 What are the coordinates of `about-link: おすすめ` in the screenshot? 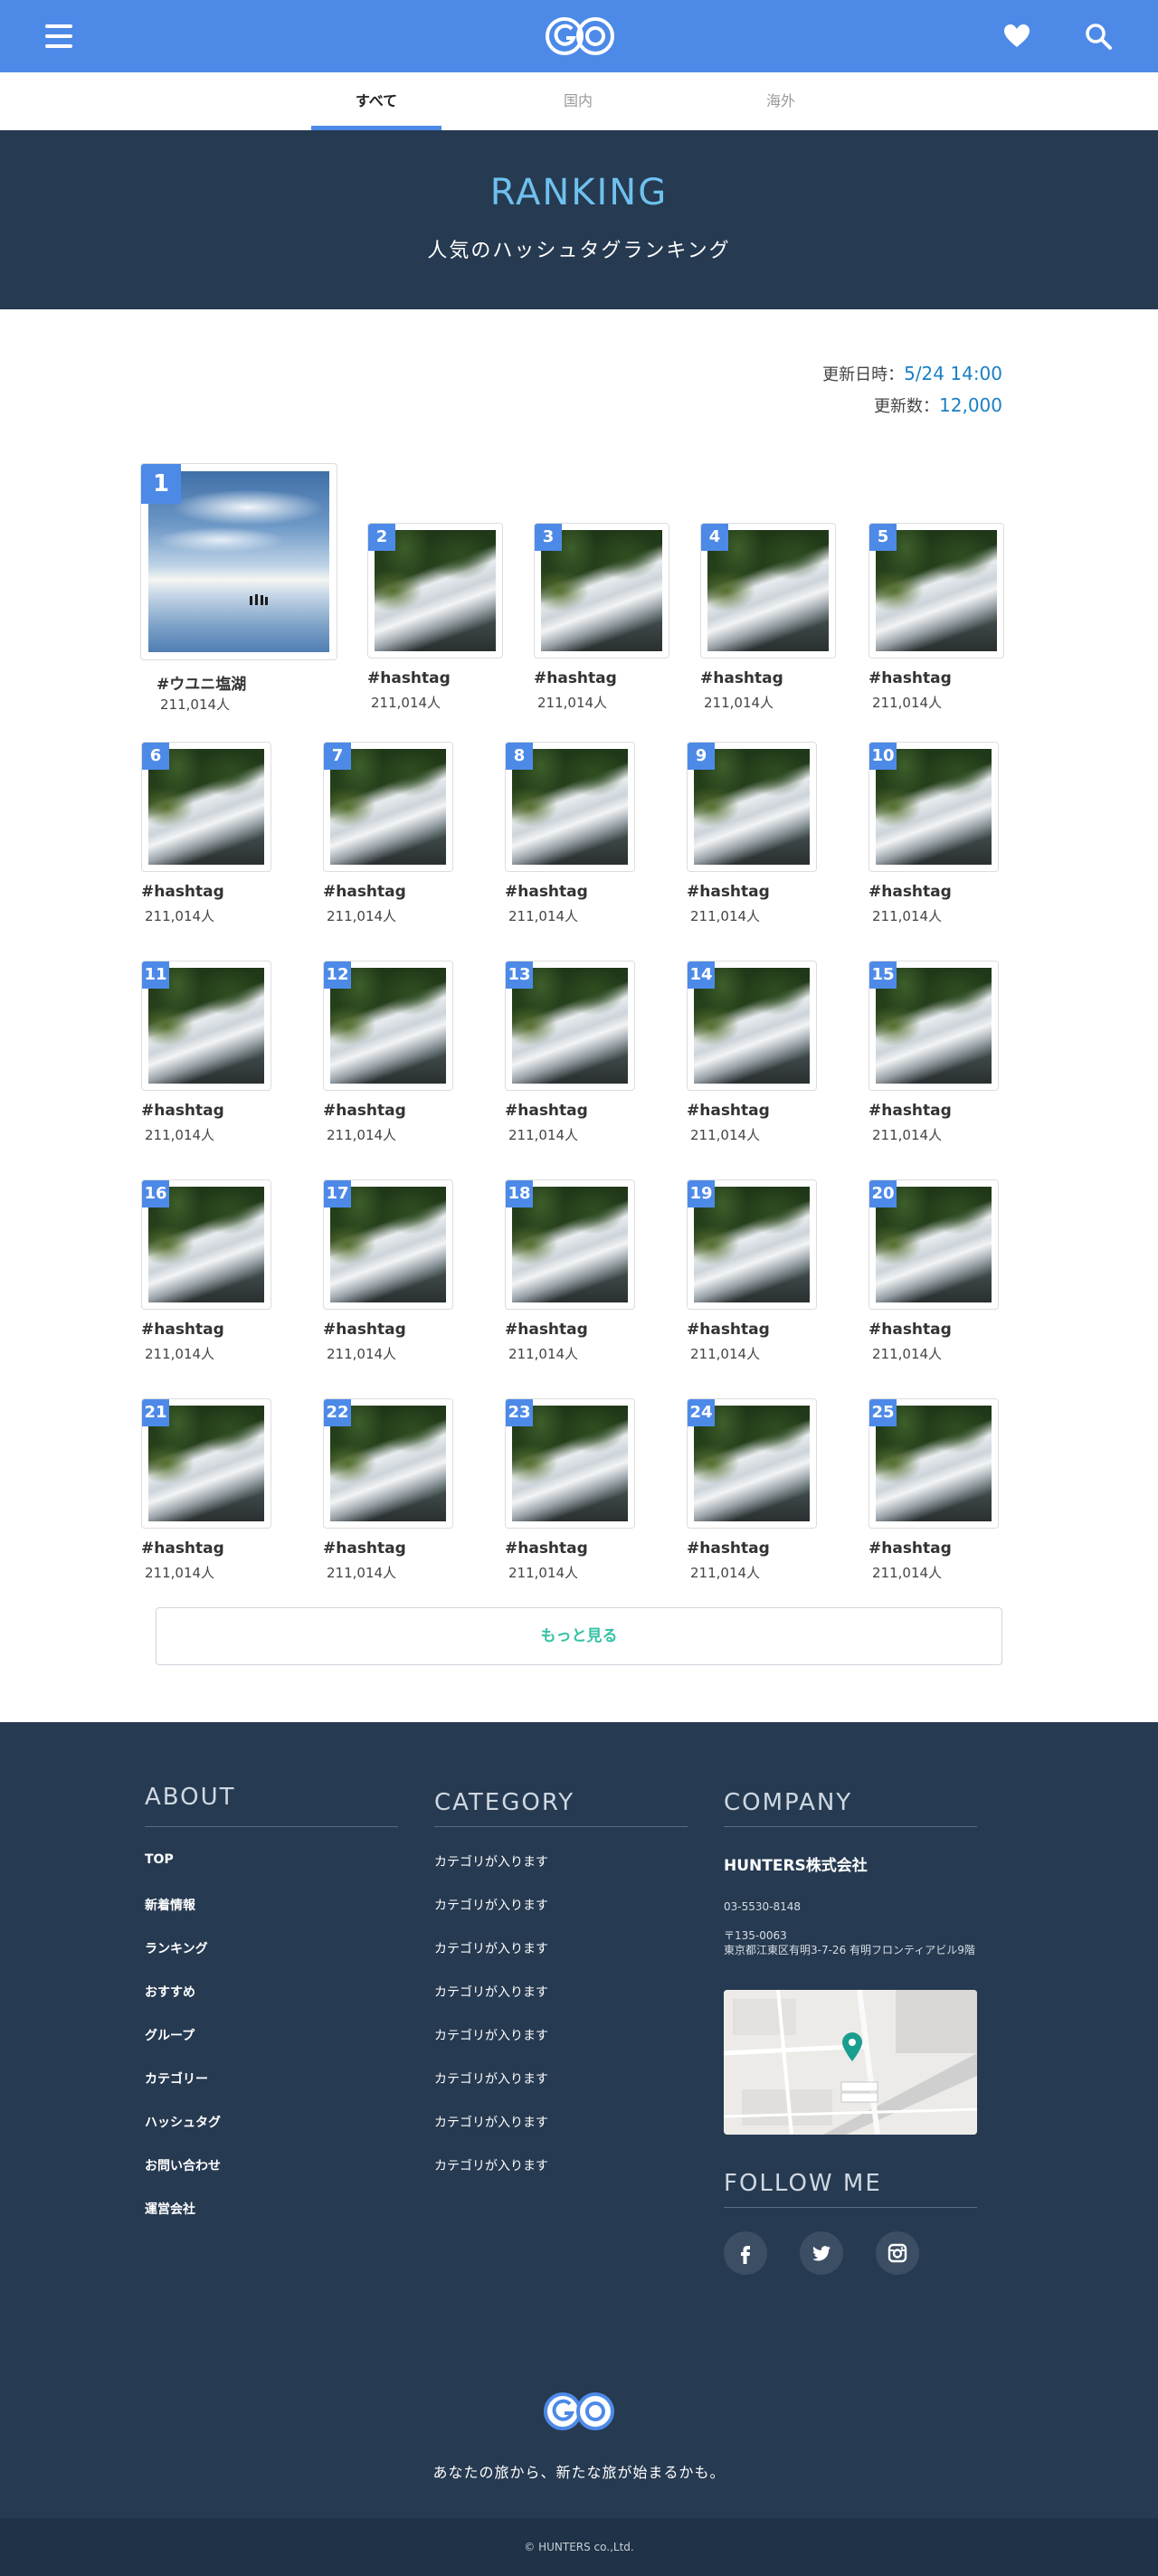 It's located at (170, 1992).